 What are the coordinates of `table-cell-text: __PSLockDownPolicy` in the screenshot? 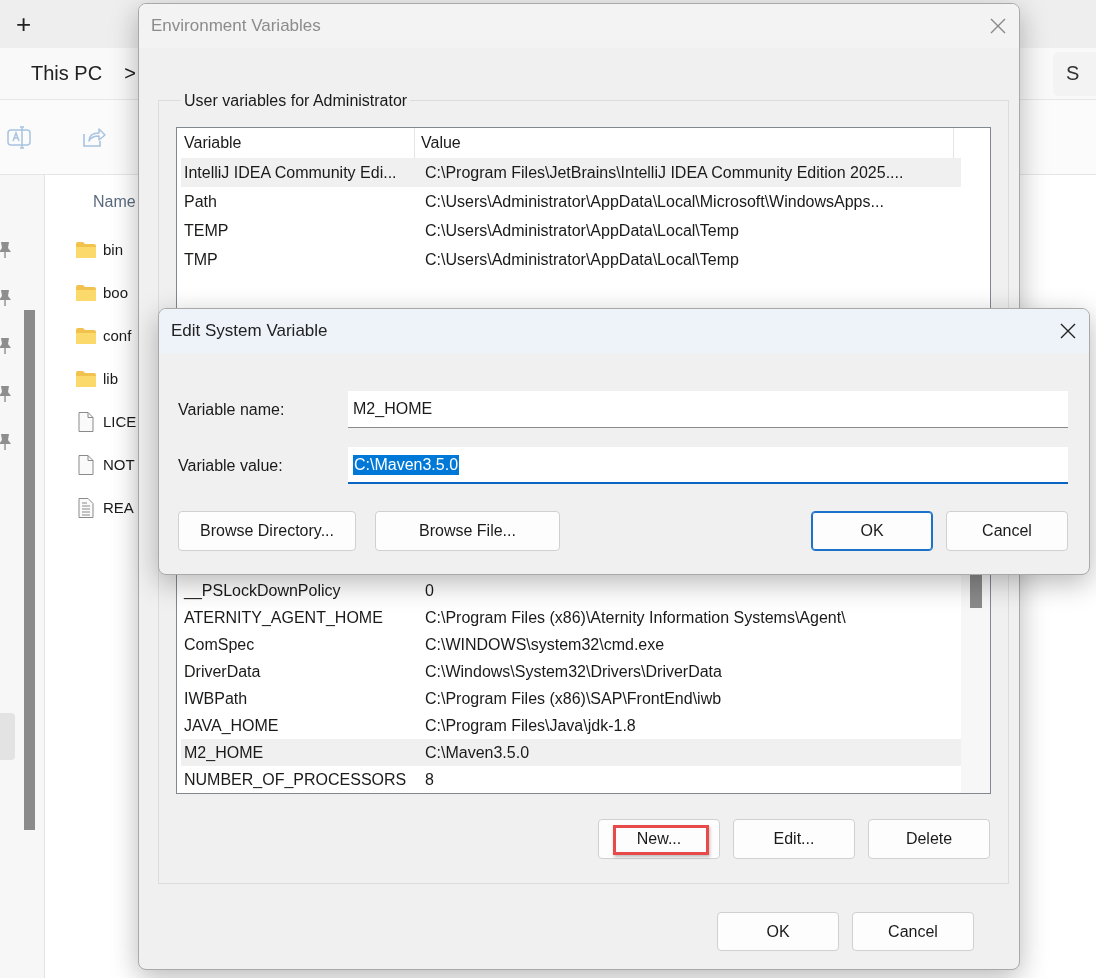 It's located at (262, 590).